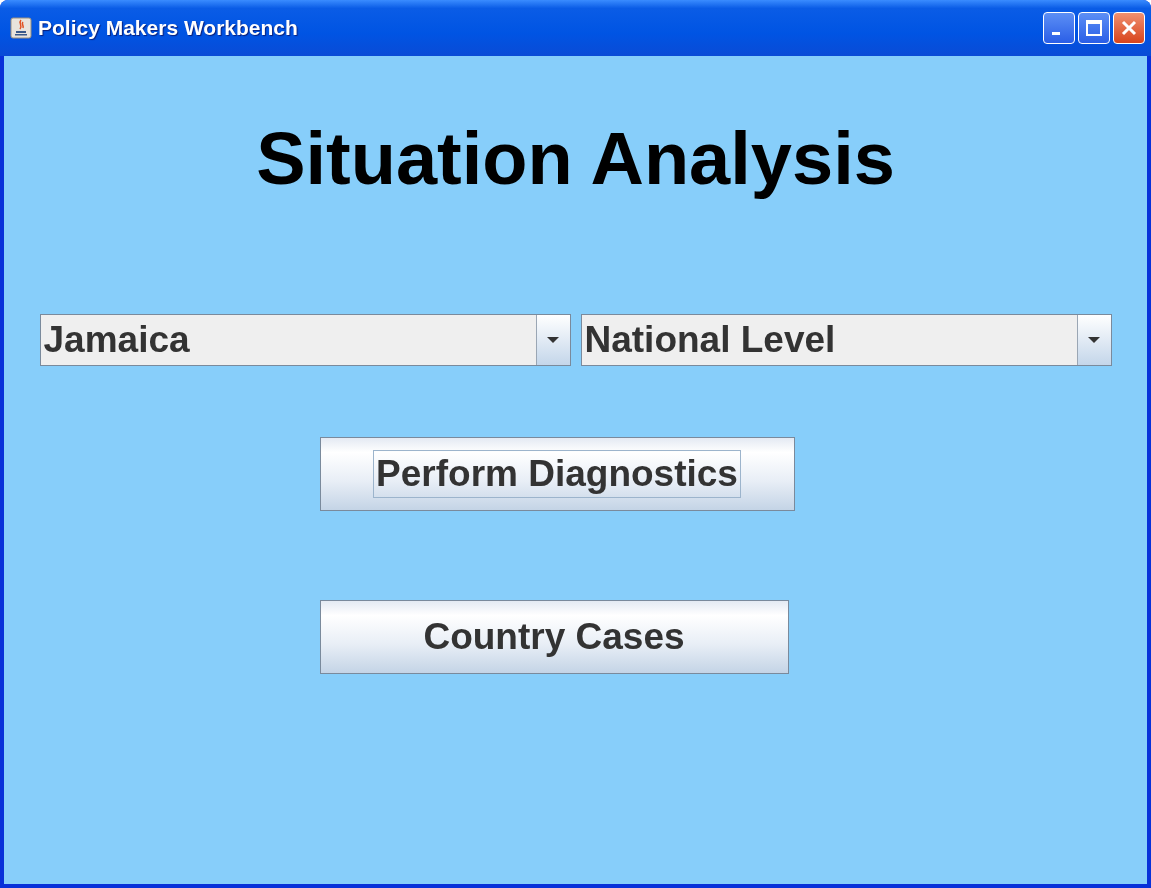 The height and width of the screenshot is (888, 1151). I want to click on maximize-button, so click(1094, 28).